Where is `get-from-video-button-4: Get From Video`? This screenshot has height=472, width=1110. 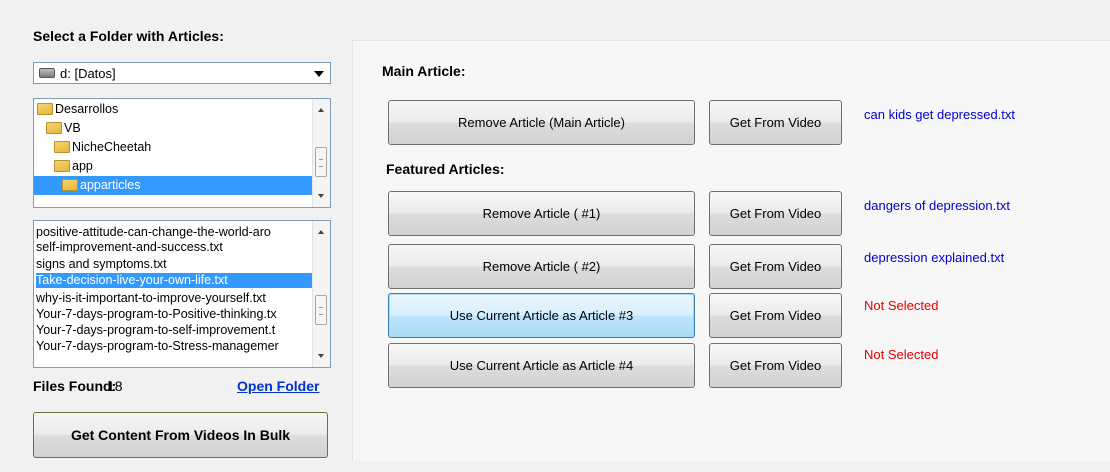 get-from-video-button-4: Get From Video is located at coordinates (775, 365).